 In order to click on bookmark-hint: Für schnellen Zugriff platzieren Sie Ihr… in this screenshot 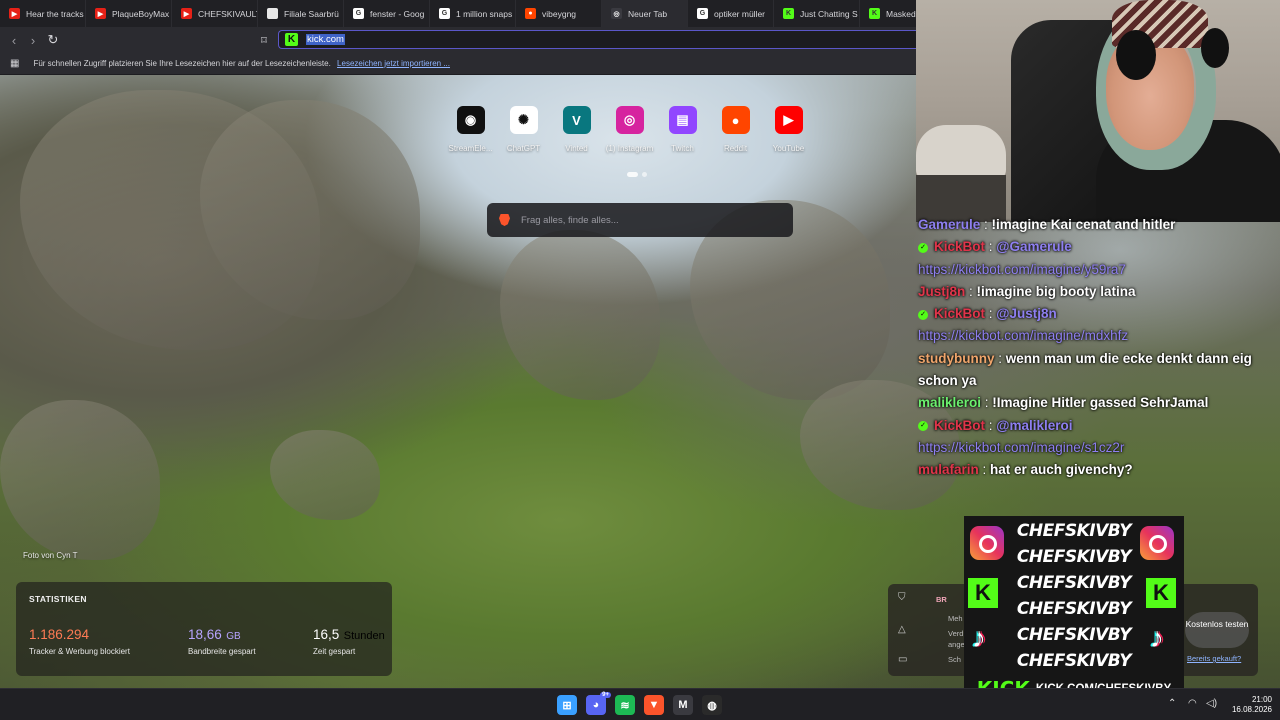, I will do `click(182, 63)`.